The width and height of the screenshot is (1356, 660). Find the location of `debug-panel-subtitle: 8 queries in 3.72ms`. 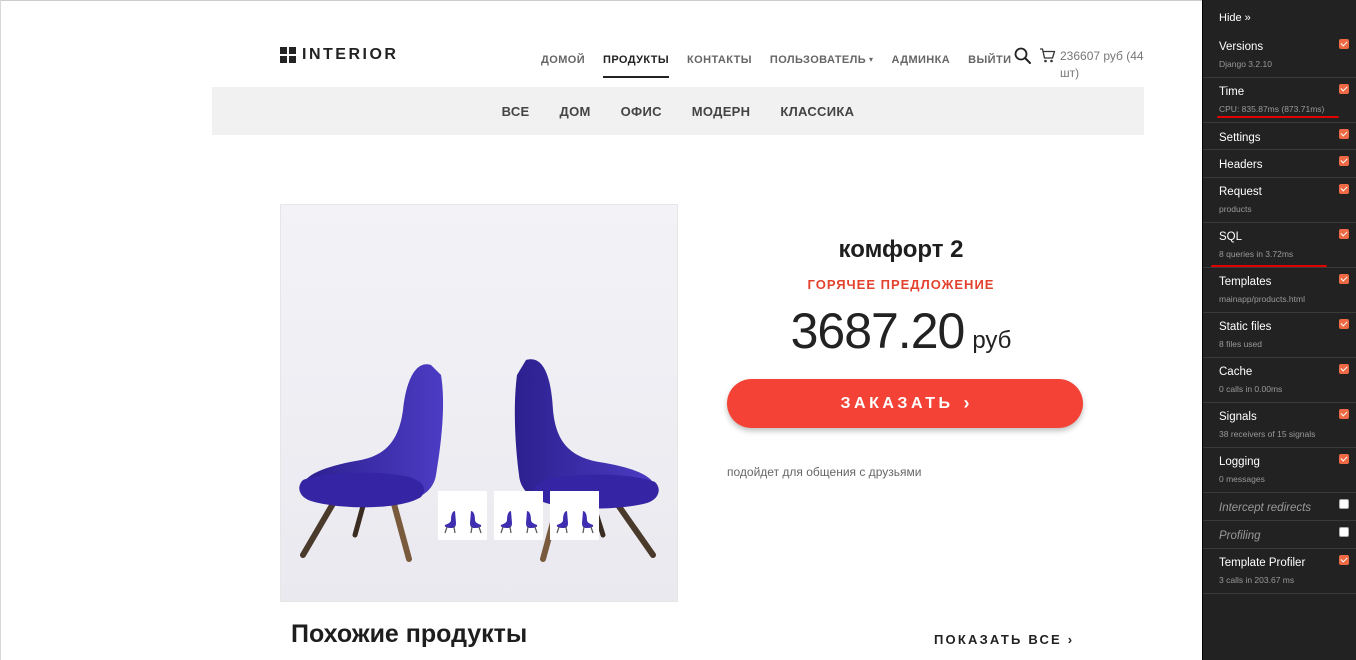

debug-panel-subtitle: 8 queries in 3.72ms is located at coordinates (1256, 254).